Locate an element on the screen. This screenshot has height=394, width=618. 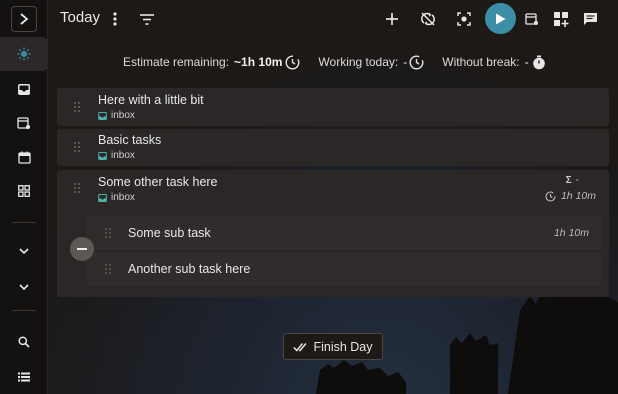
add-widget-icon is located at coordinates (560, 19).